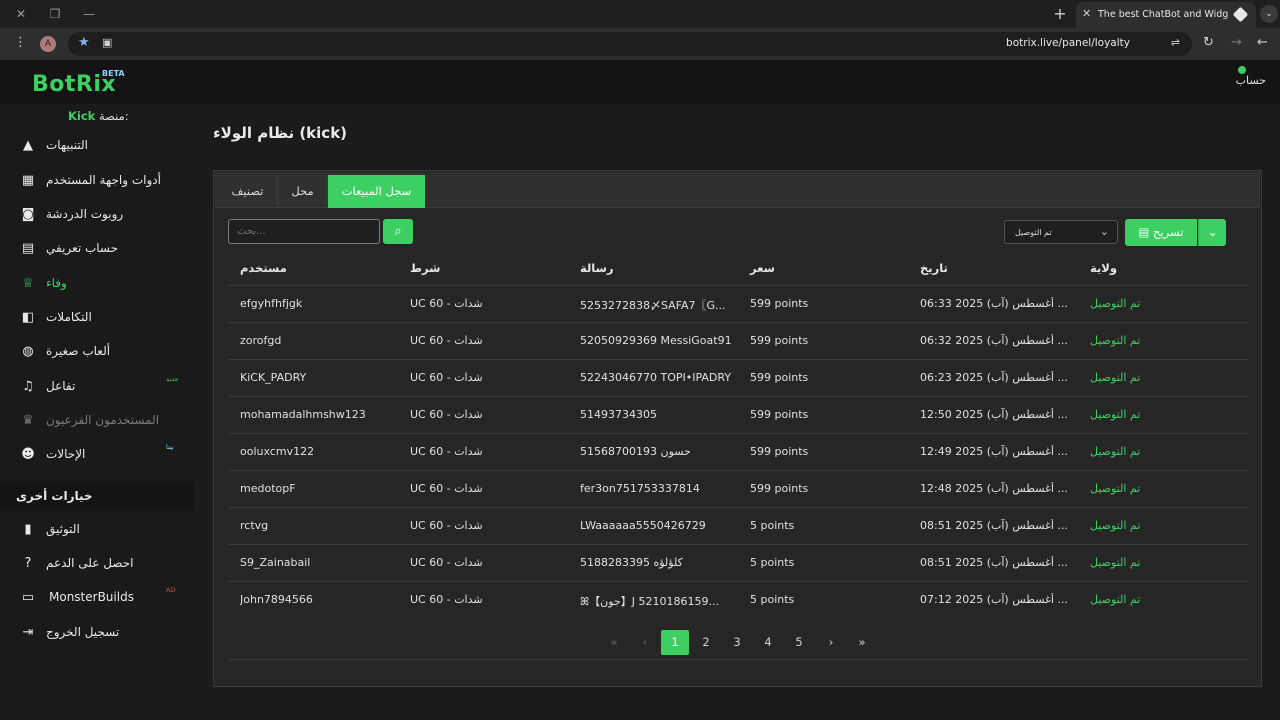 Image resolution: width=1280 pixels, height=720 pixels. I want to click on cell-user: mohamadalhmshw123, so click(303, 414).